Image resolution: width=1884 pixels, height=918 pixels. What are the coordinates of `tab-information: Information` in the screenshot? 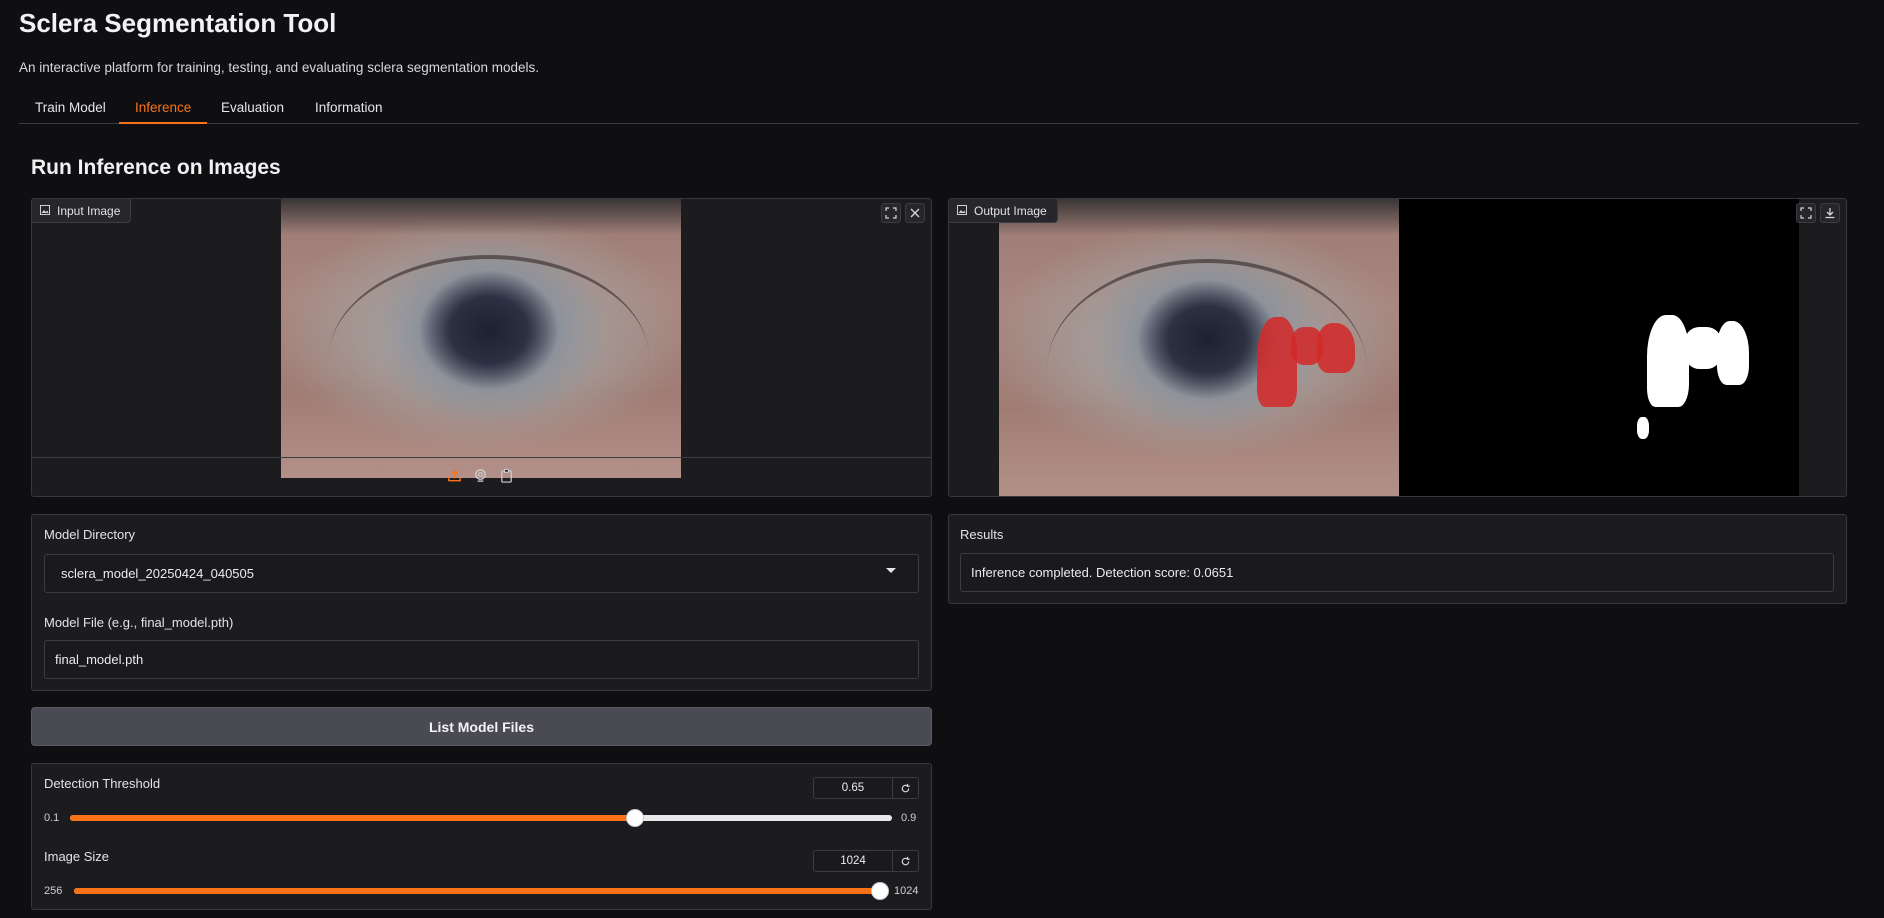 It's located at (349, 111).